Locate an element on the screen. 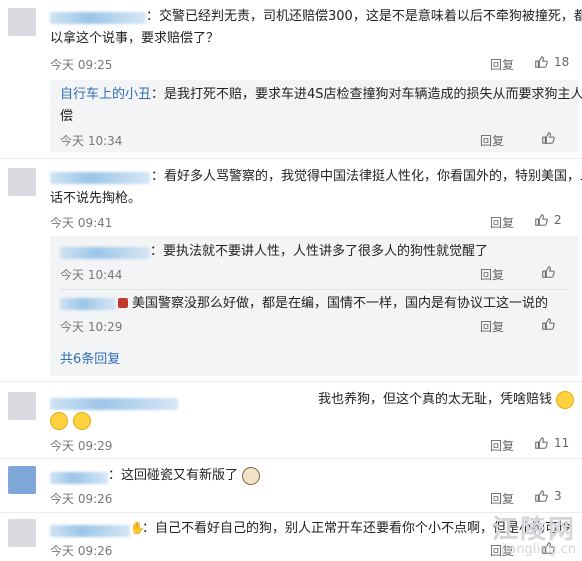  comment-time: 今天 09:25 is located at coordinates (81, 65).